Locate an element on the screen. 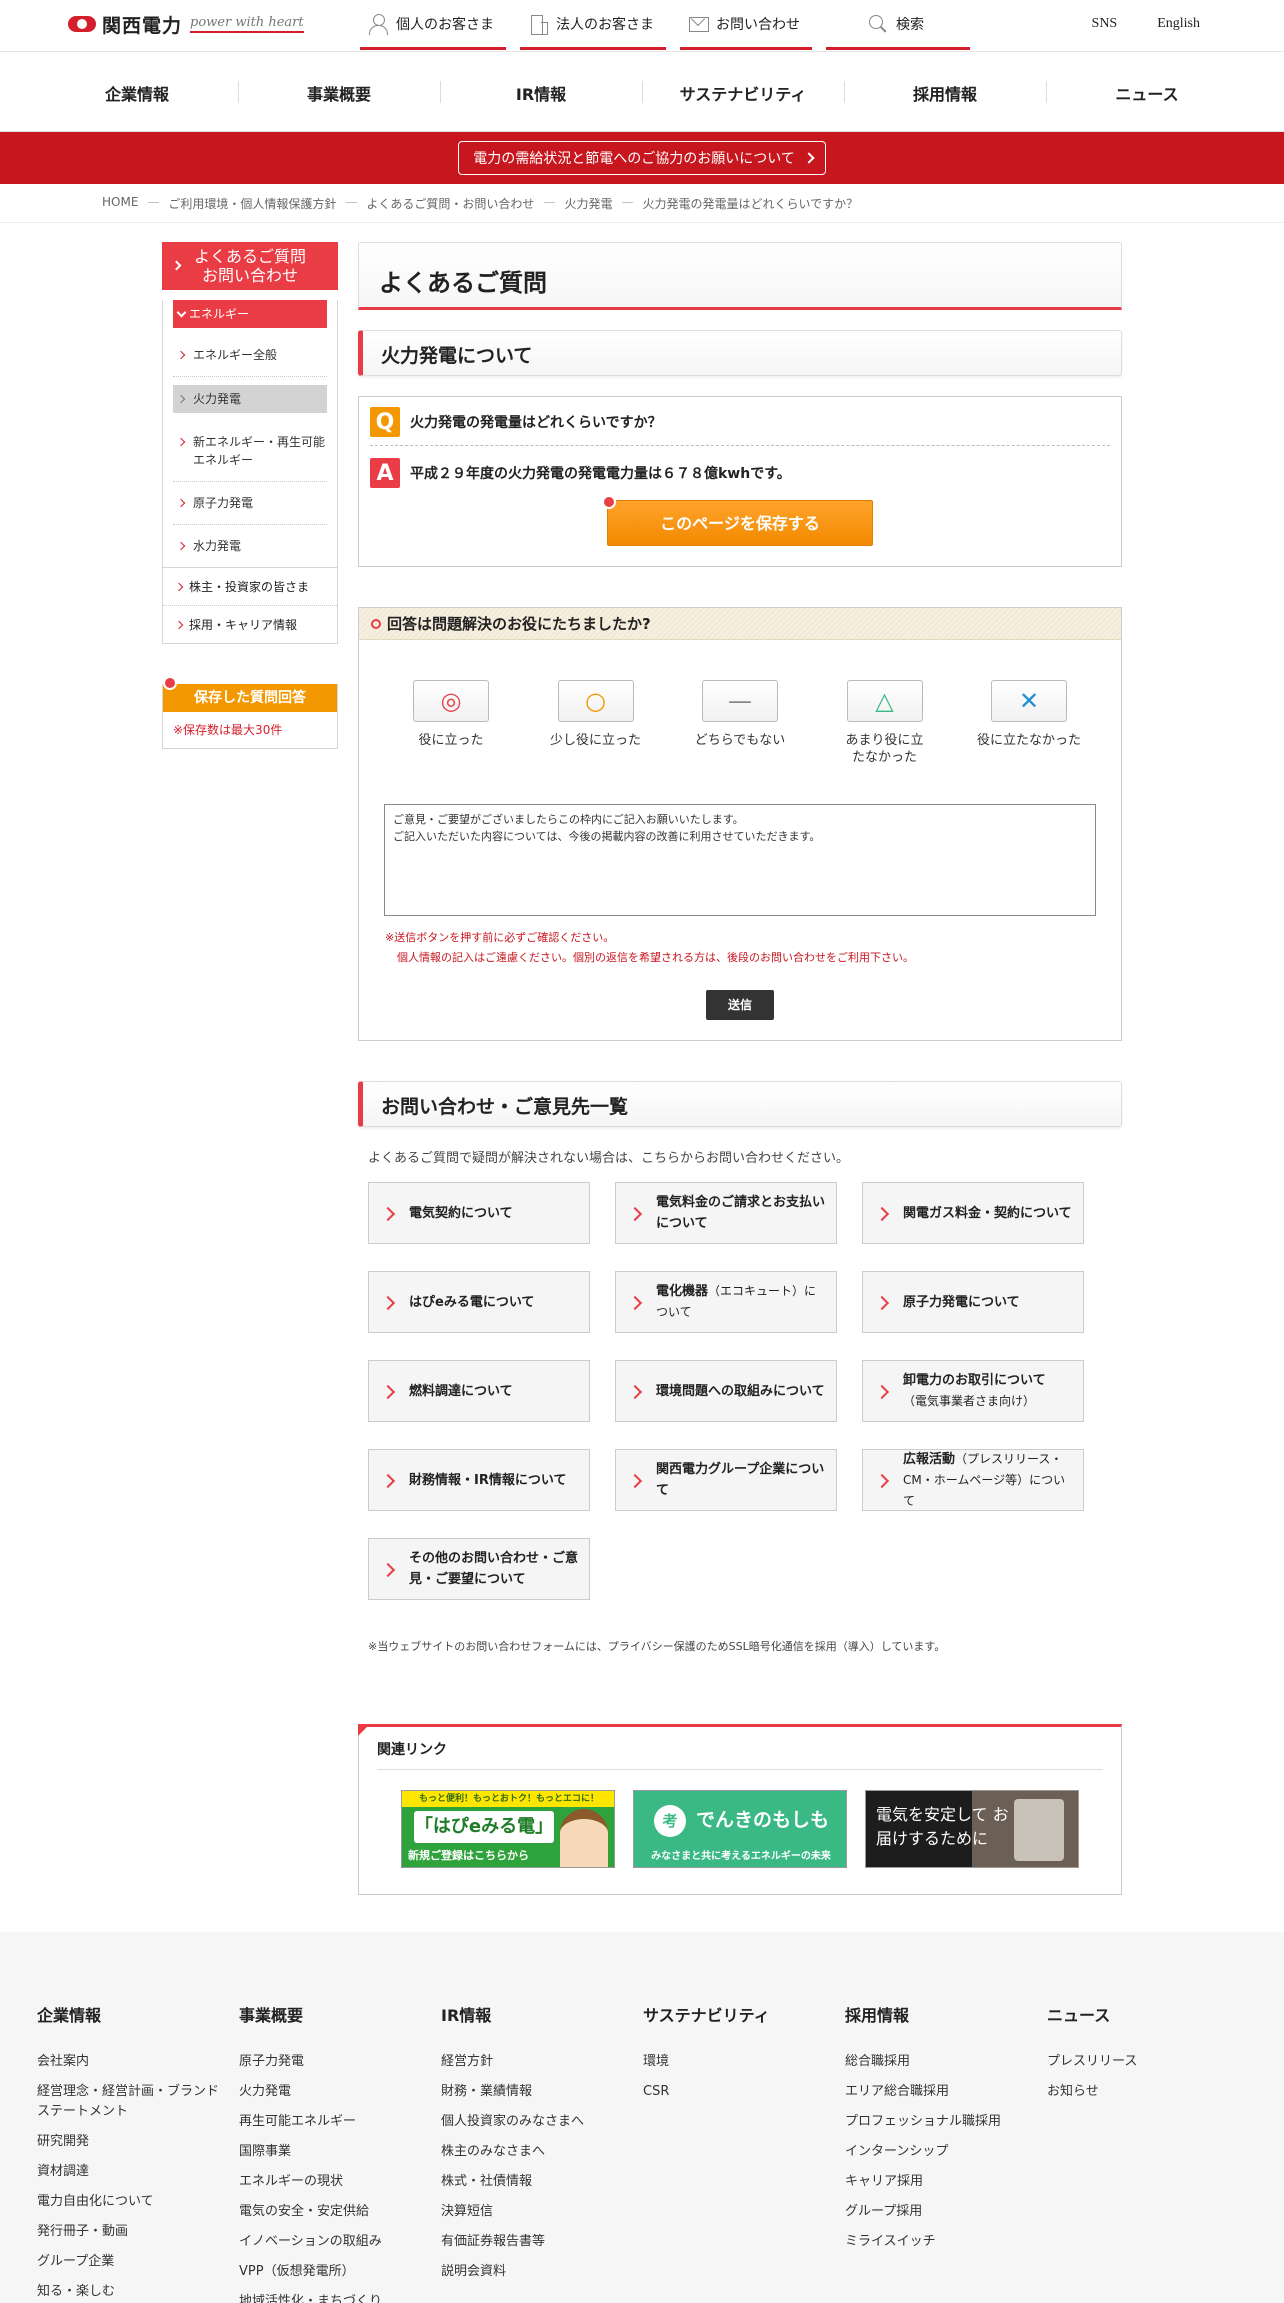 The image size is (1284, 2303). banner-stable-supply: 電気を安定して お届けするために is located at coordinates (972, 1829).